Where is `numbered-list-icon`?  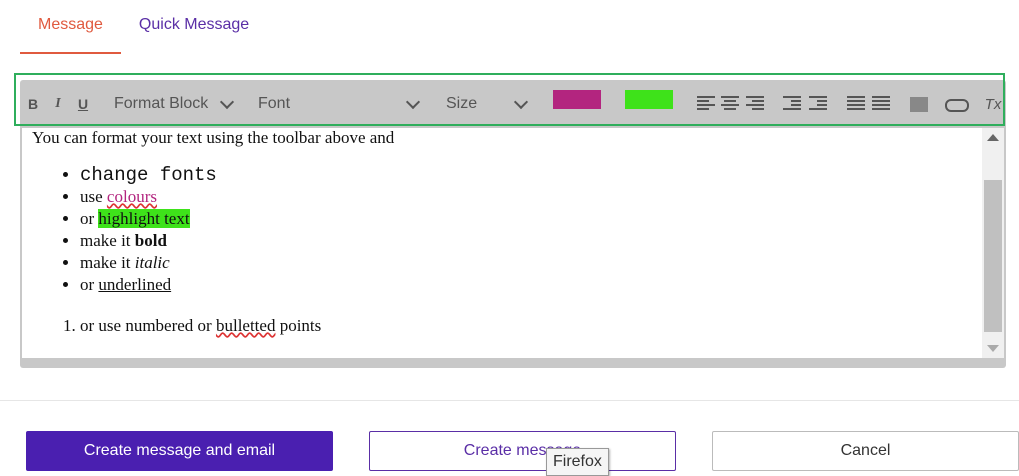
numbered-list-icon is located at coordinates (881, 104).